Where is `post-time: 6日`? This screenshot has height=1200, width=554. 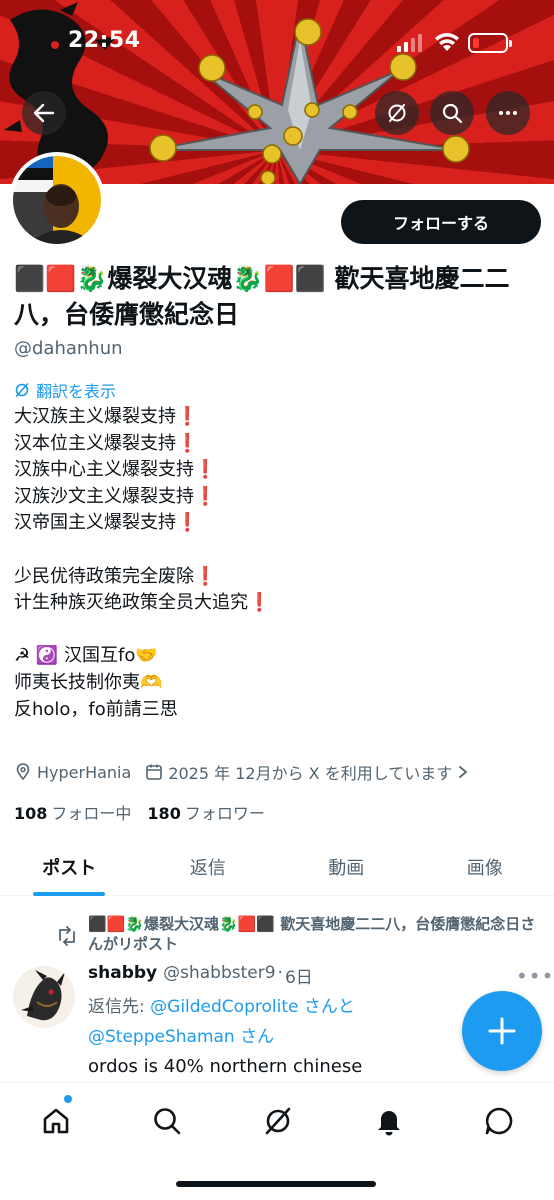 post-time: 6日 is located at coordinates (299, 975).